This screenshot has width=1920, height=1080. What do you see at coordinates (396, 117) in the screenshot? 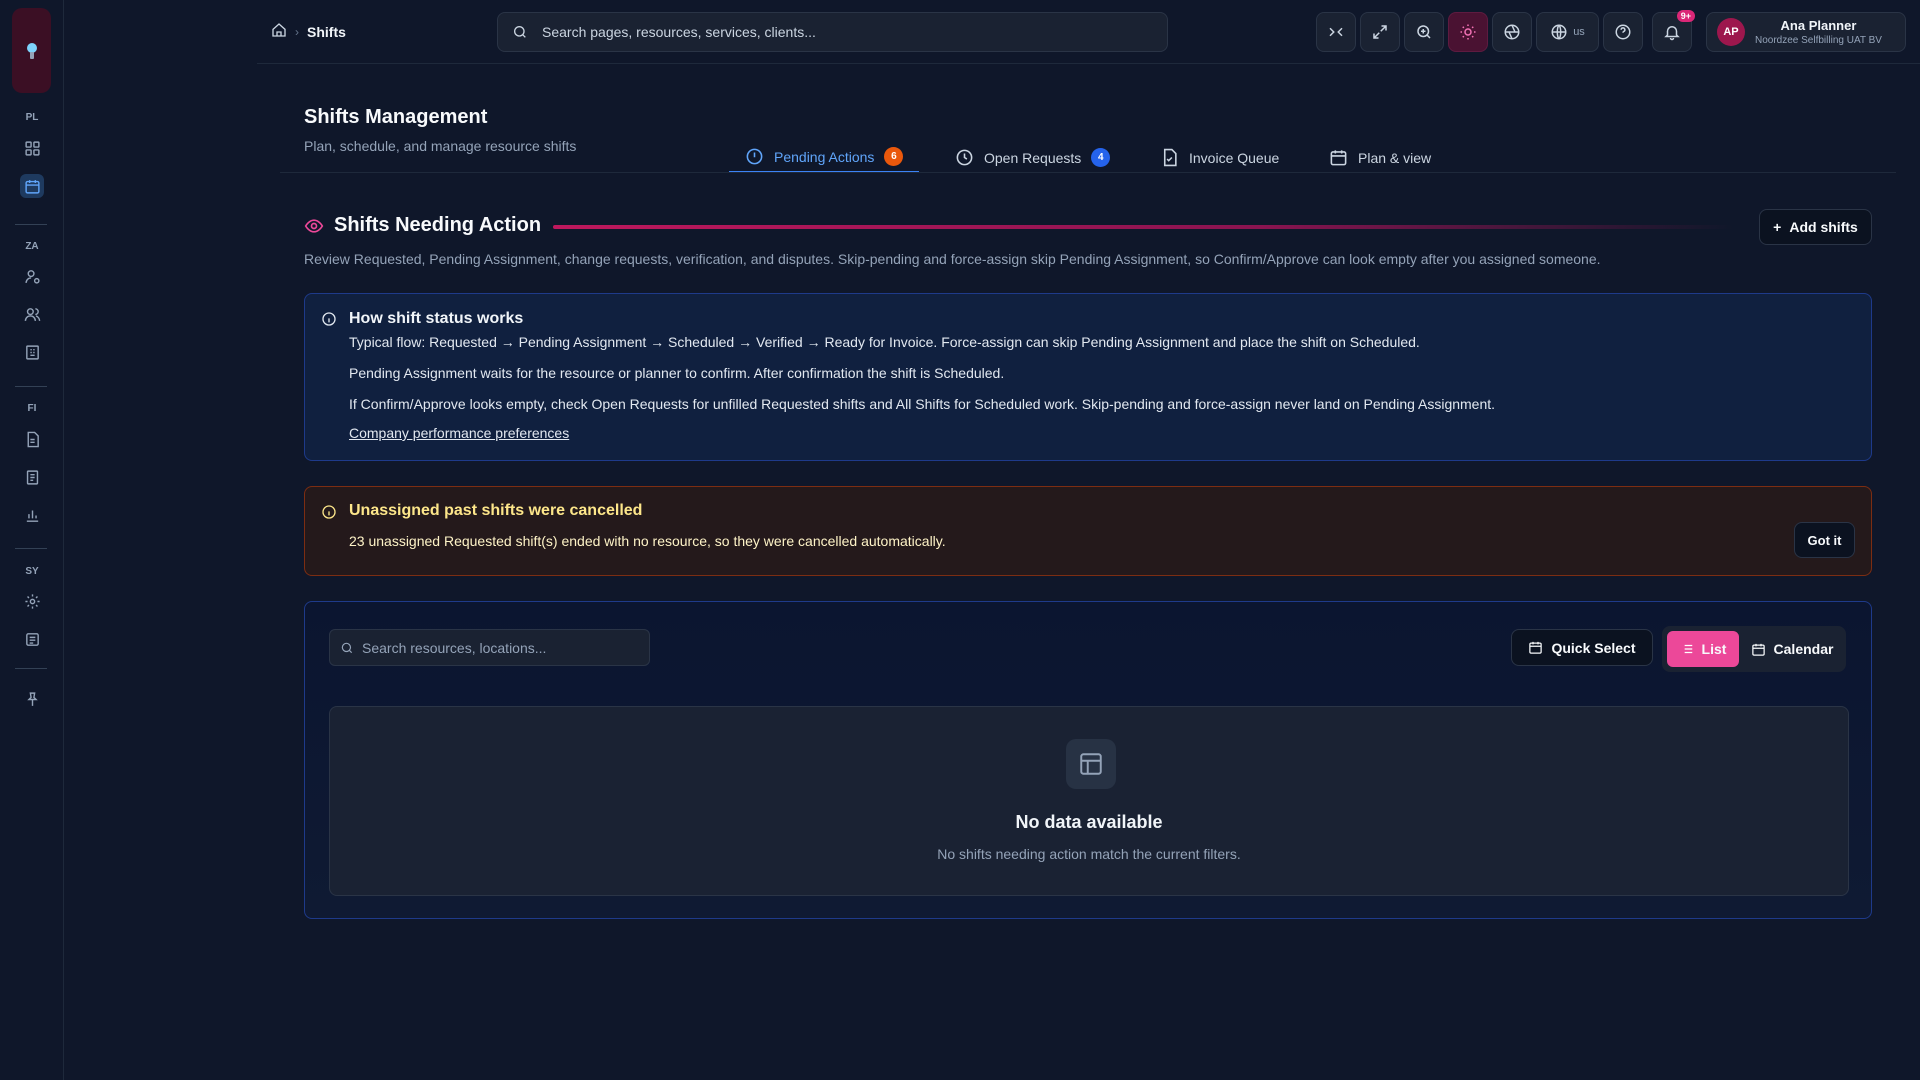
I see `page-title: Shifts Management` at bounding box center [396, 117].